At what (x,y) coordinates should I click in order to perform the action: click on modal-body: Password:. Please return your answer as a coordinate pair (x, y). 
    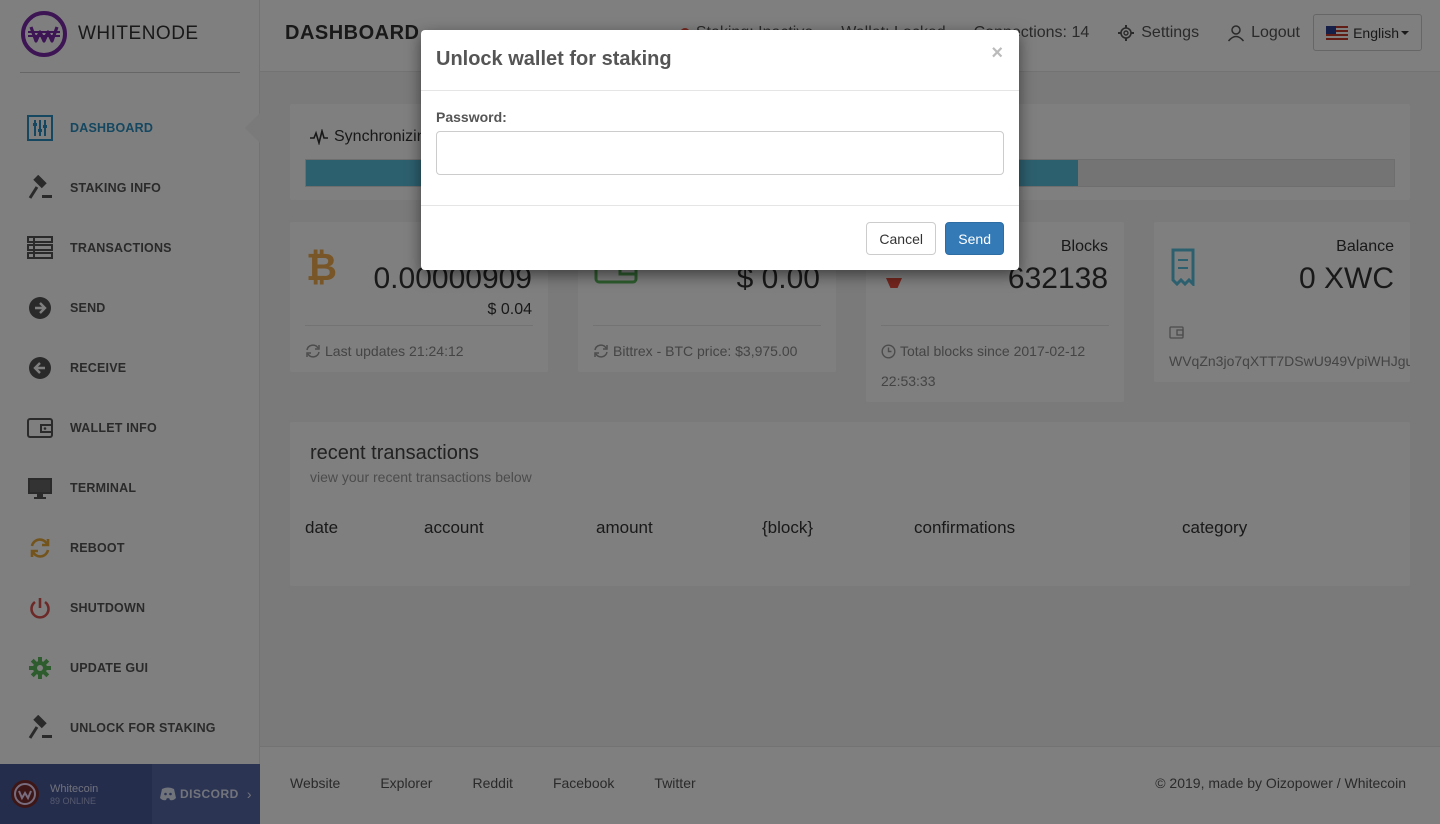
    Looking at the image, I should click on (720, 148).